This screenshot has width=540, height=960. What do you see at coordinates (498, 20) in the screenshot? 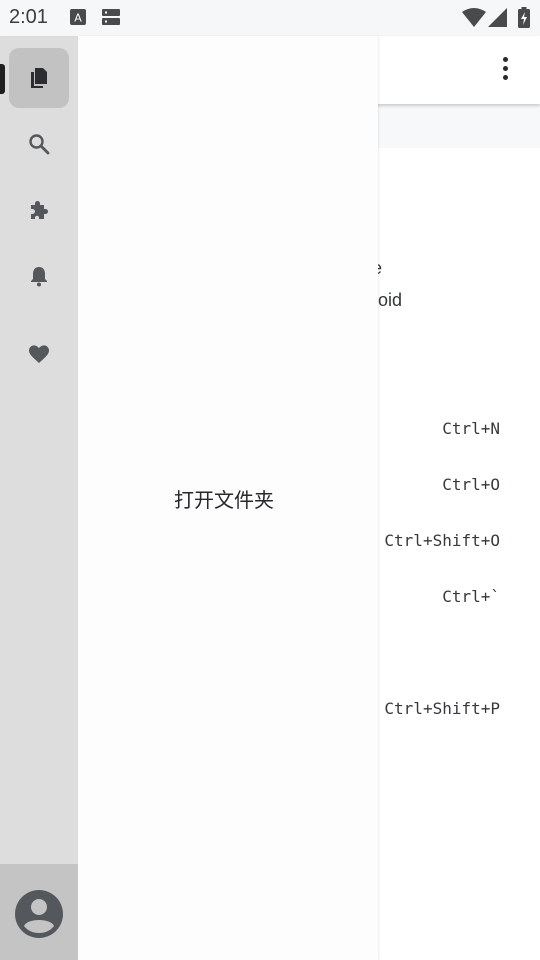
I see `signal-icon` at bounding box center [498, 20].